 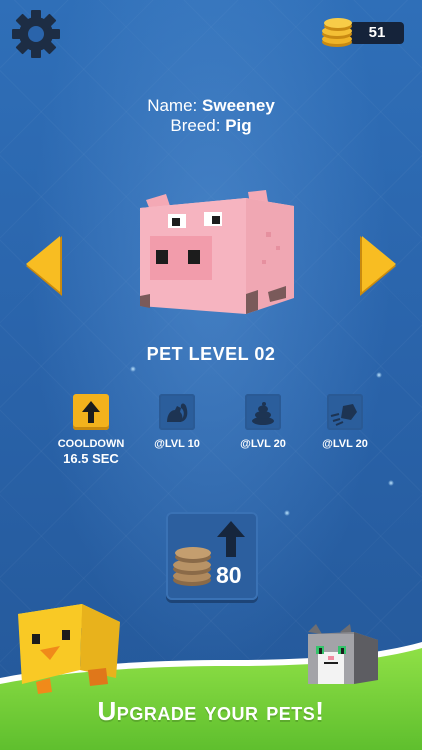 I want to click on skill-upgrade-slot, so click(x=91, y=412).